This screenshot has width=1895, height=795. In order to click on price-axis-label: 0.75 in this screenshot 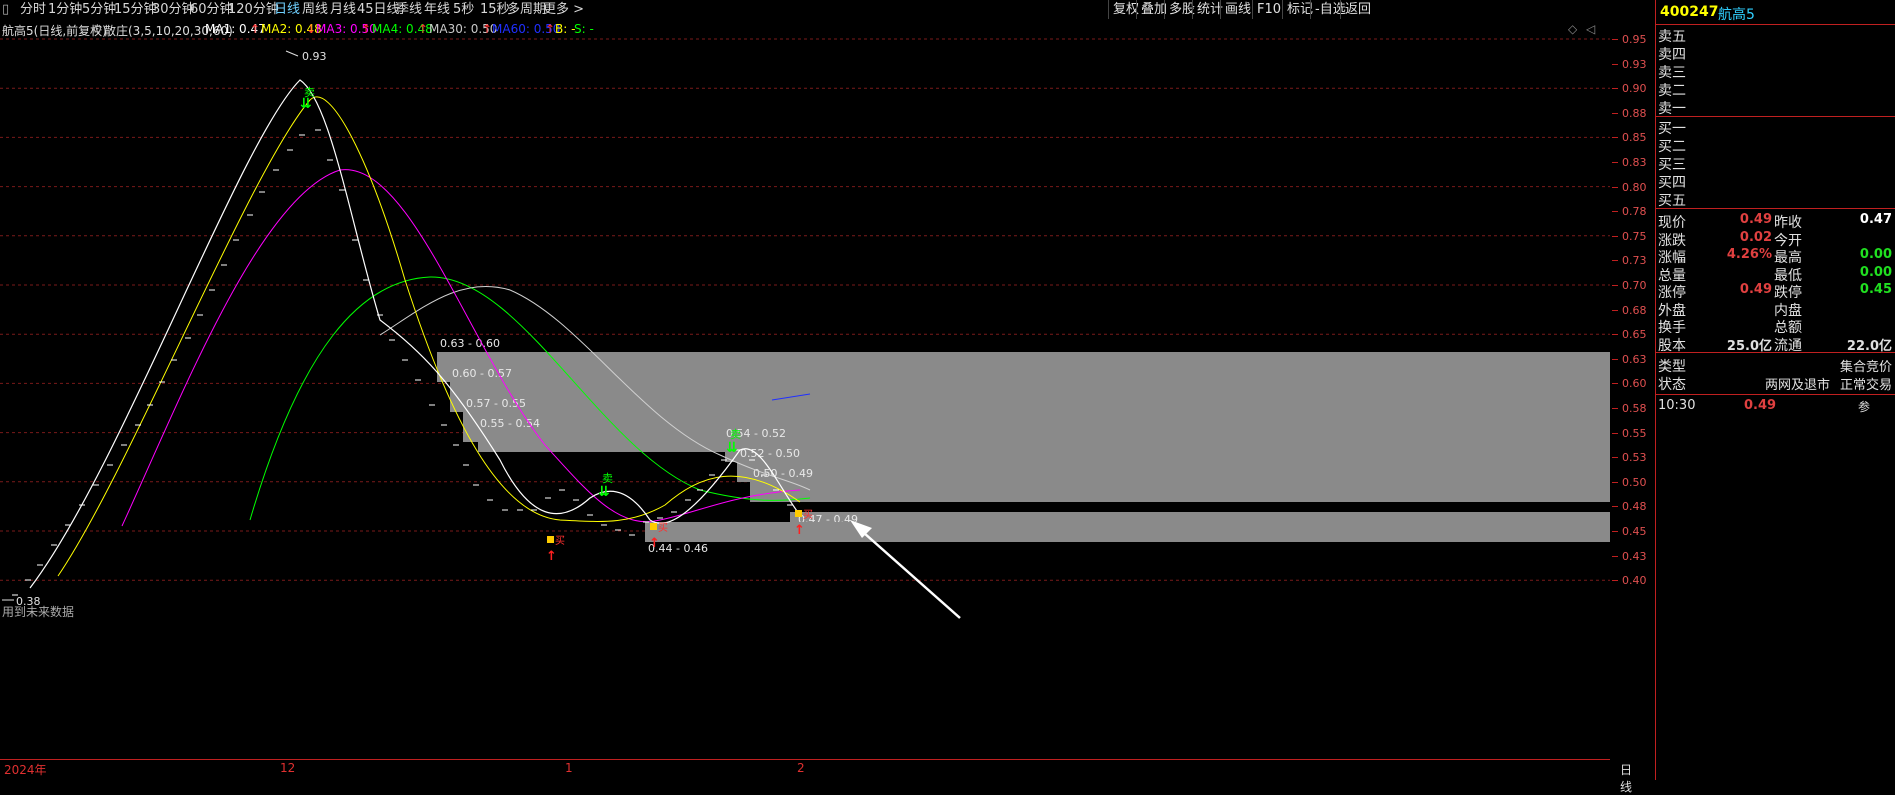, I will do `click(1634, 236)`.